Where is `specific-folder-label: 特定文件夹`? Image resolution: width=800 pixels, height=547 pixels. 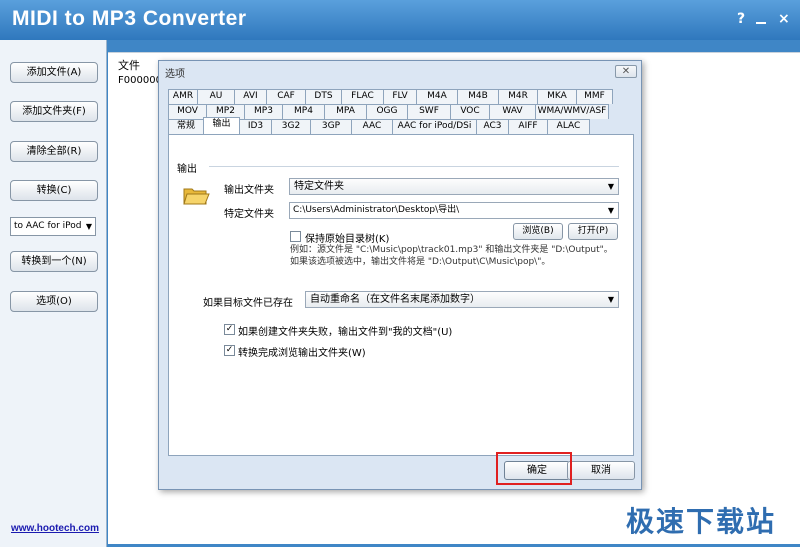
specific-folder-label: 特定文件夹 is located at coordinates (249, 214).